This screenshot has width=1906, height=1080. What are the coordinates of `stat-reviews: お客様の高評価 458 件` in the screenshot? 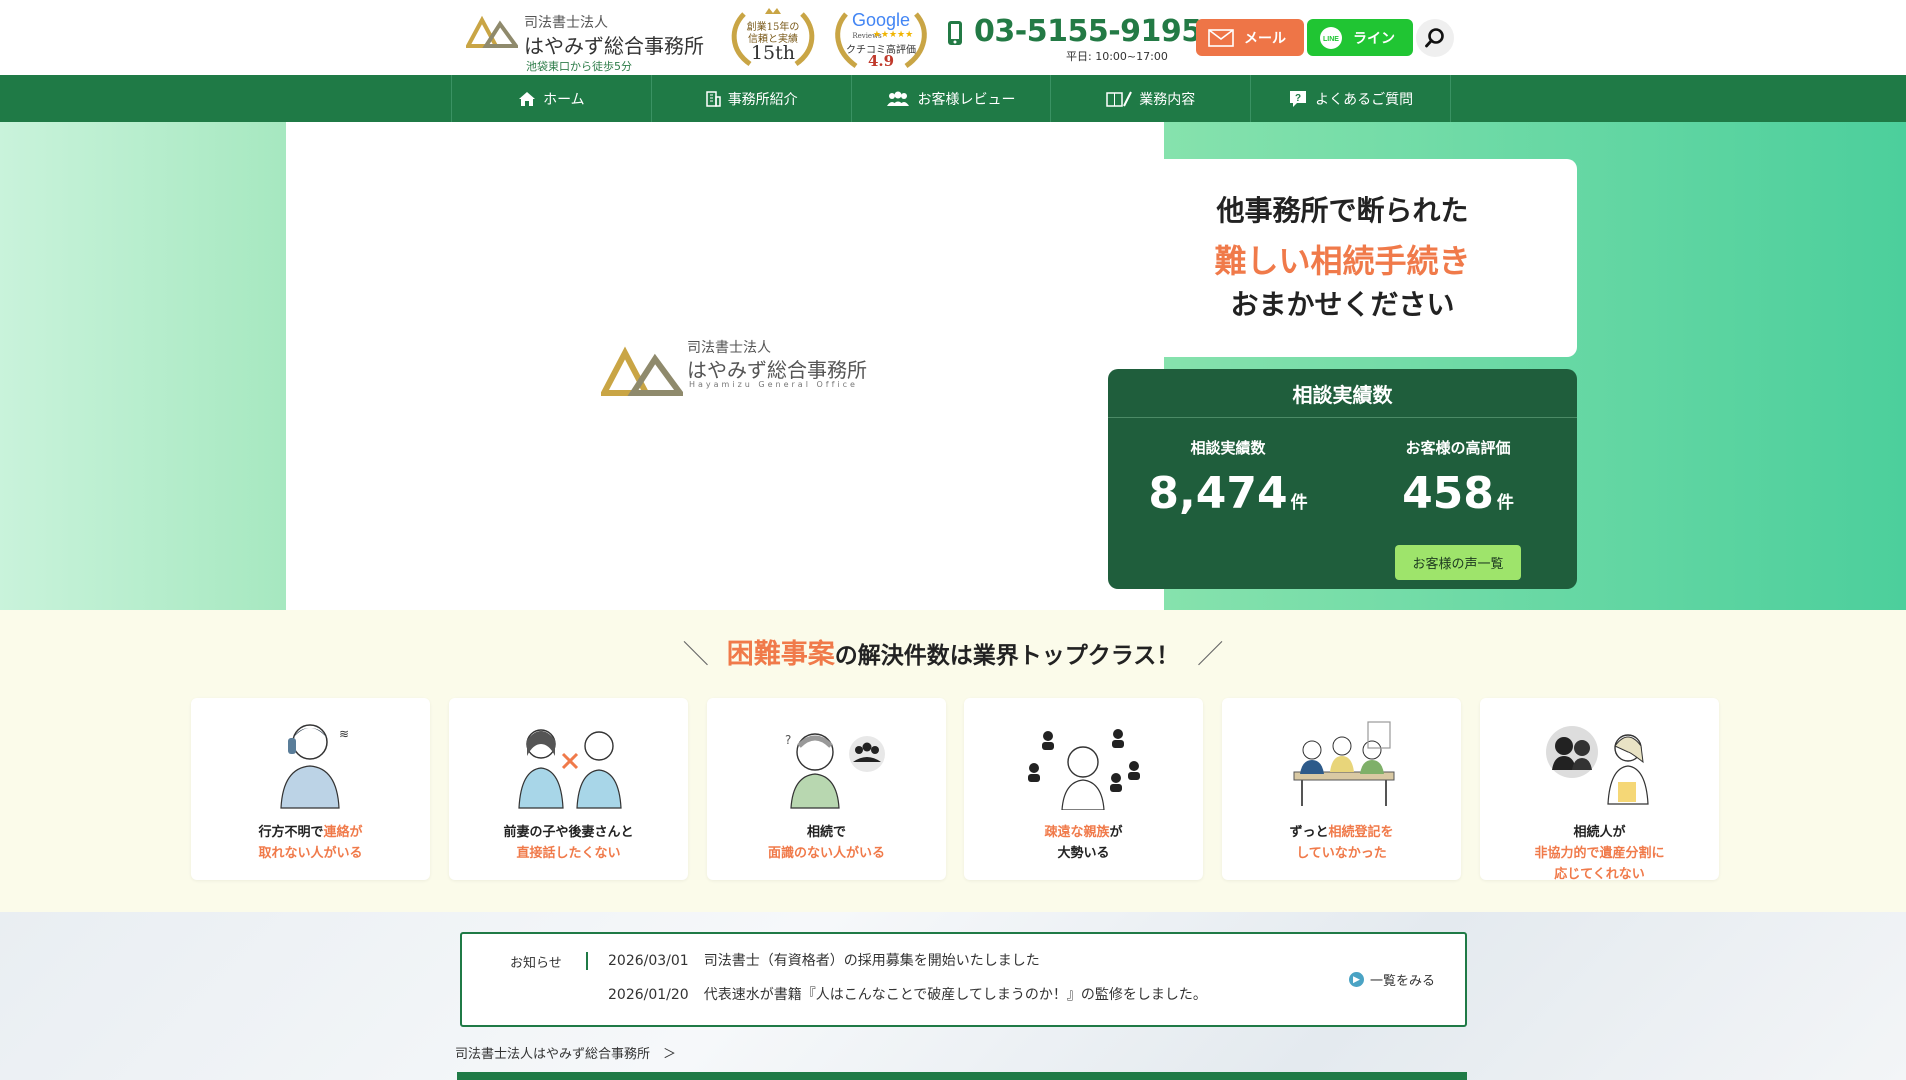 It's located at (1458, 478).